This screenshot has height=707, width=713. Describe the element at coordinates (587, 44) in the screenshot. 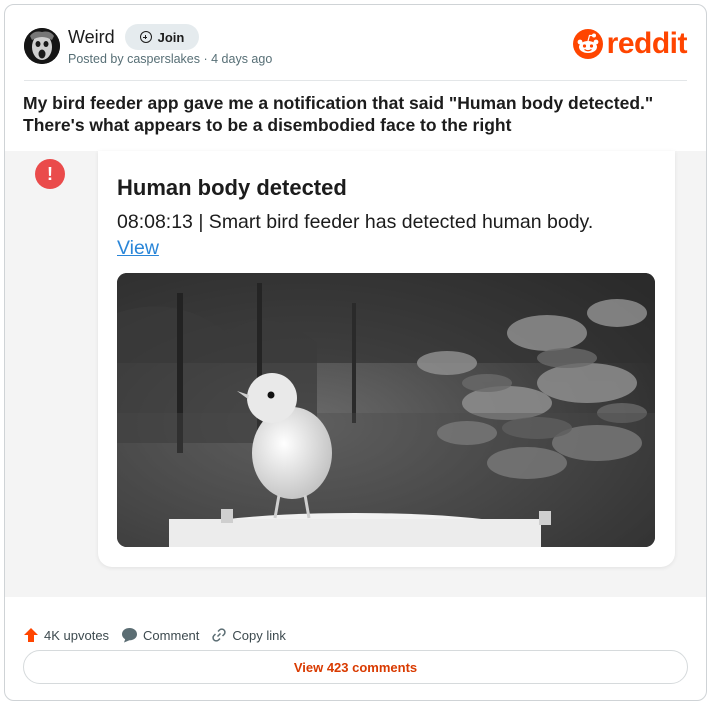

I see `reddit-snoo-icon` at that location.